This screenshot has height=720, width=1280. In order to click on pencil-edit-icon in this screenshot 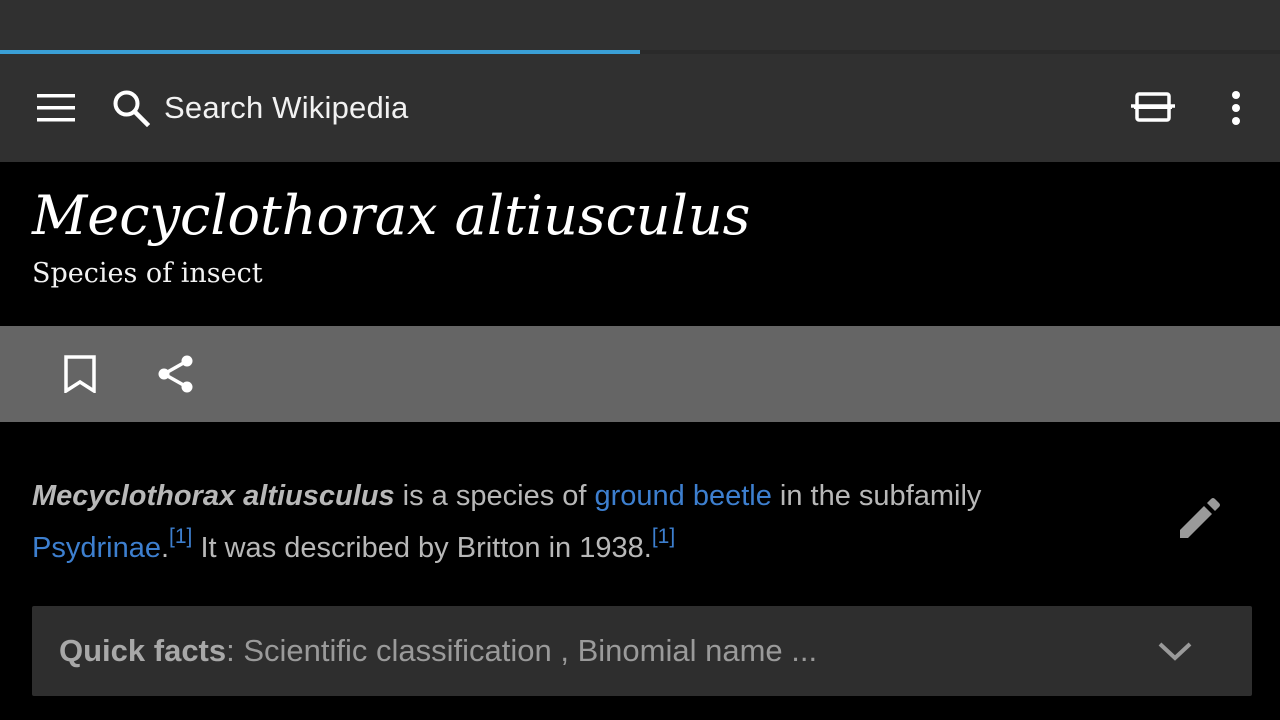, I will do `click(1200, 518)`.